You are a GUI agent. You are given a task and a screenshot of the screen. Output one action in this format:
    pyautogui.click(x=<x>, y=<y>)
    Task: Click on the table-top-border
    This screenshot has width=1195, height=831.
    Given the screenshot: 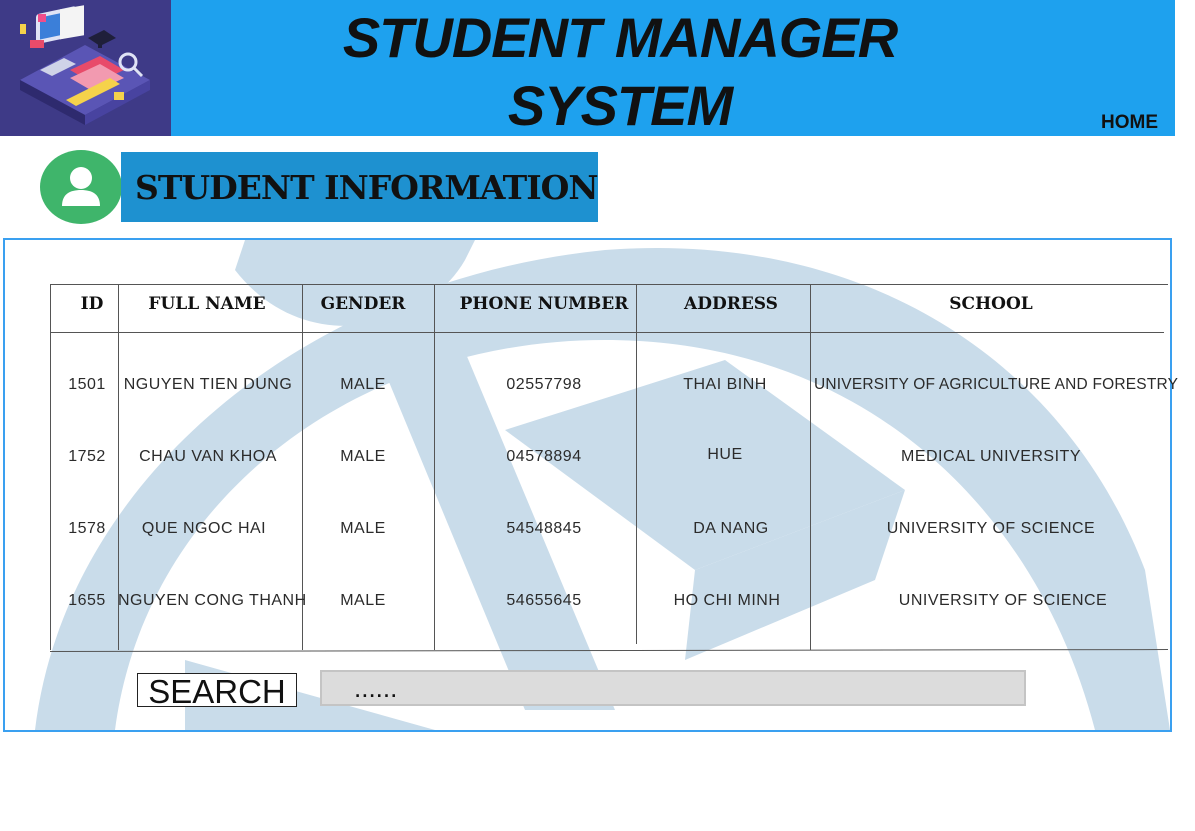 What is the action you would take?
    pyautogui.click(x=609, y=284)
    